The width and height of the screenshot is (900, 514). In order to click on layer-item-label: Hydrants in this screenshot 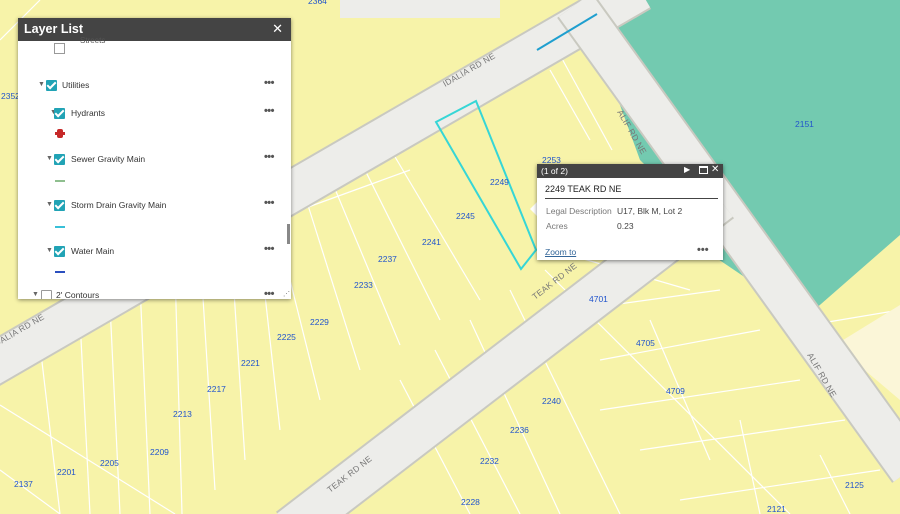, I will do `click(88, 113)`.